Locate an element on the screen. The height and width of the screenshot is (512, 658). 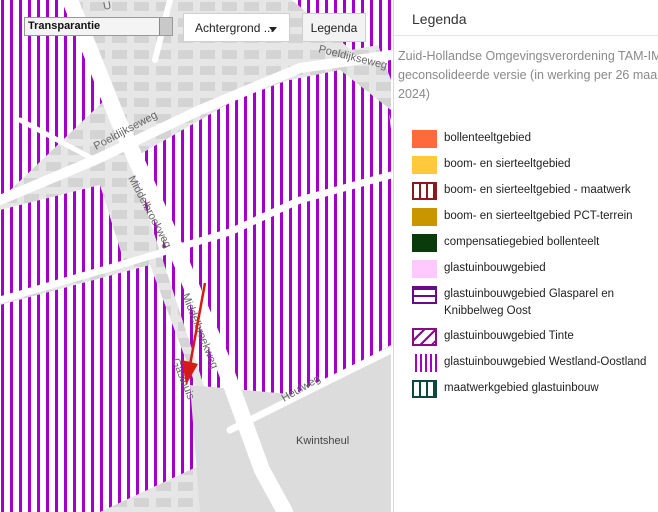
legend-panel-header: Legenda is located at coordinates (526, 18).